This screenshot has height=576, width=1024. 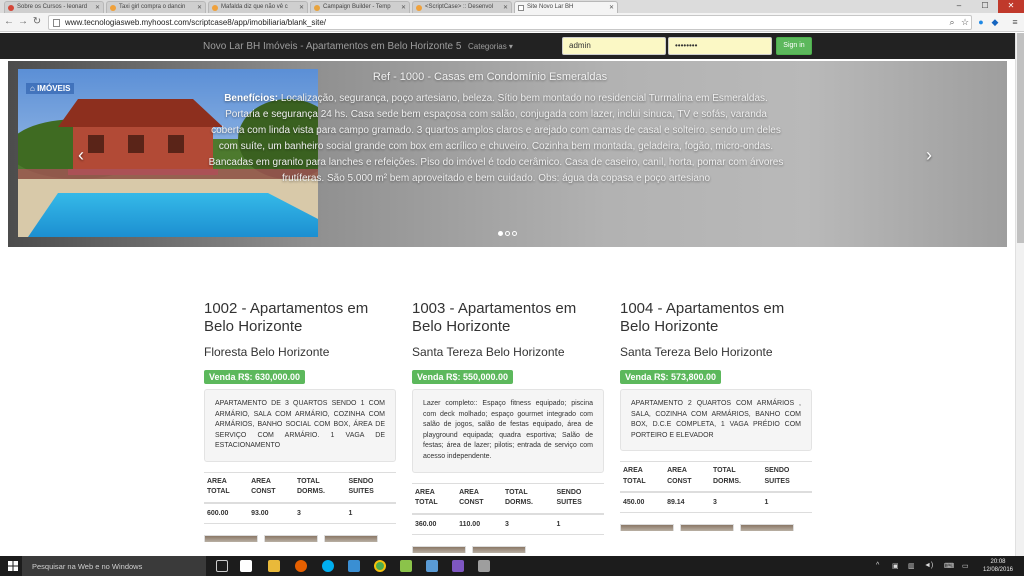 I want to click on forward-icon: →, so click(x=23, y=21).